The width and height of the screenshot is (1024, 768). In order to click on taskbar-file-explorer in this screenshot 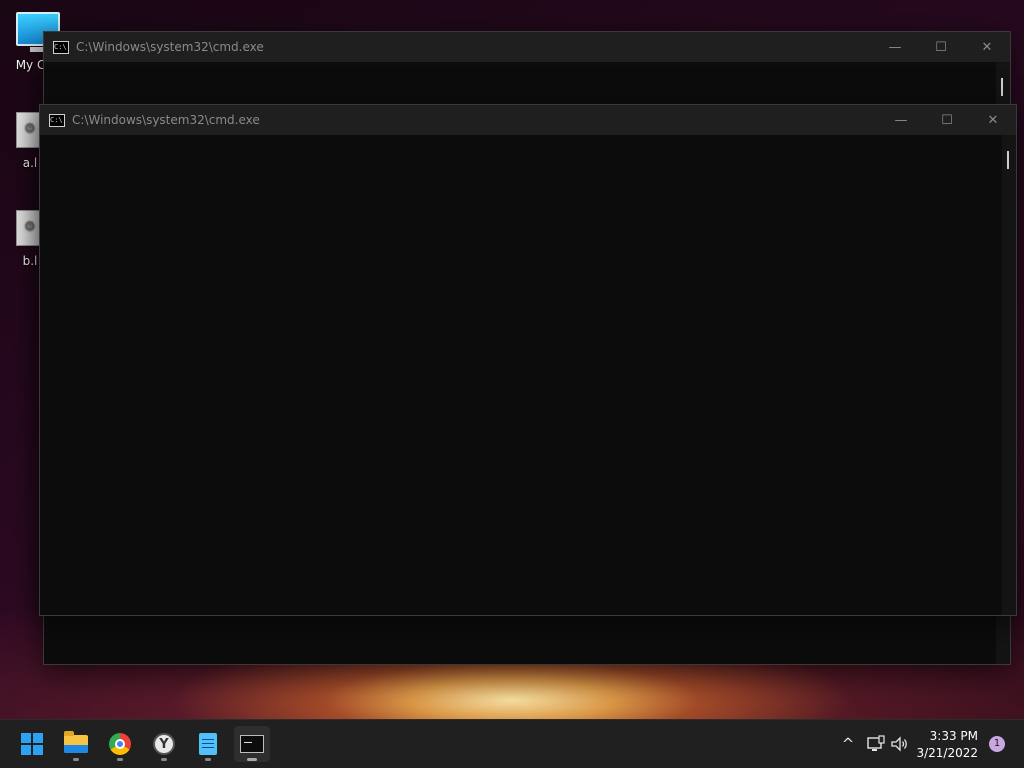, I will do `click(76, 744)`.